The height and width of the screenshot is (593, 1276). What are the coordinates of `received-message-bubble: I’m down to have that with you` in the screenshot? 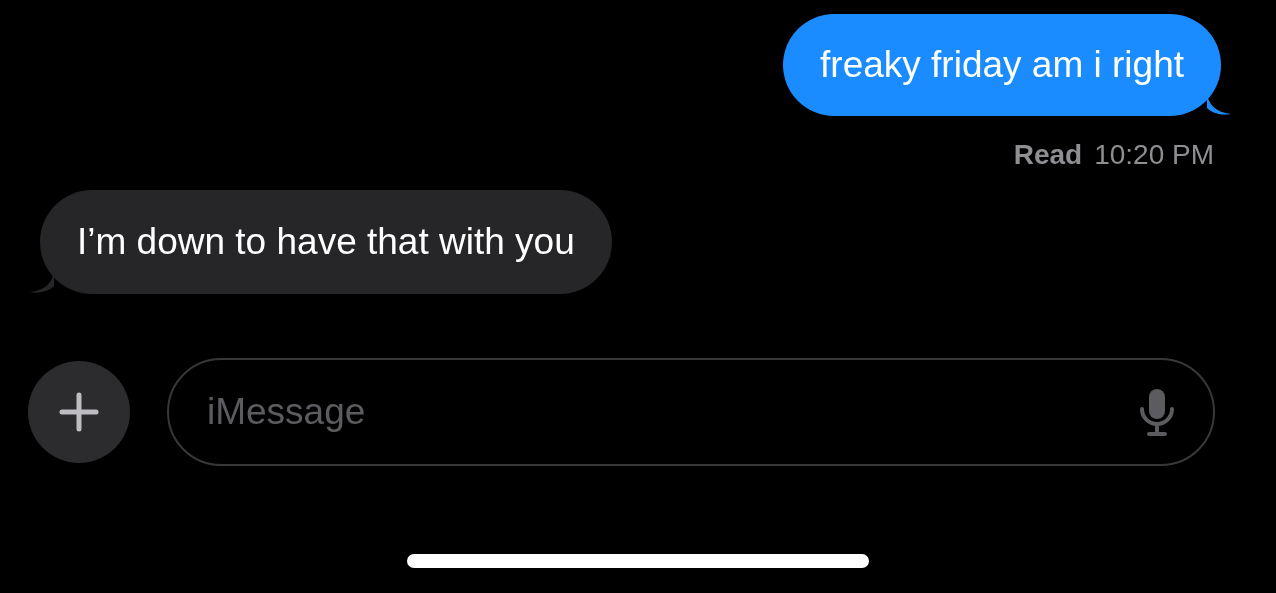 It's located at (326, 242).